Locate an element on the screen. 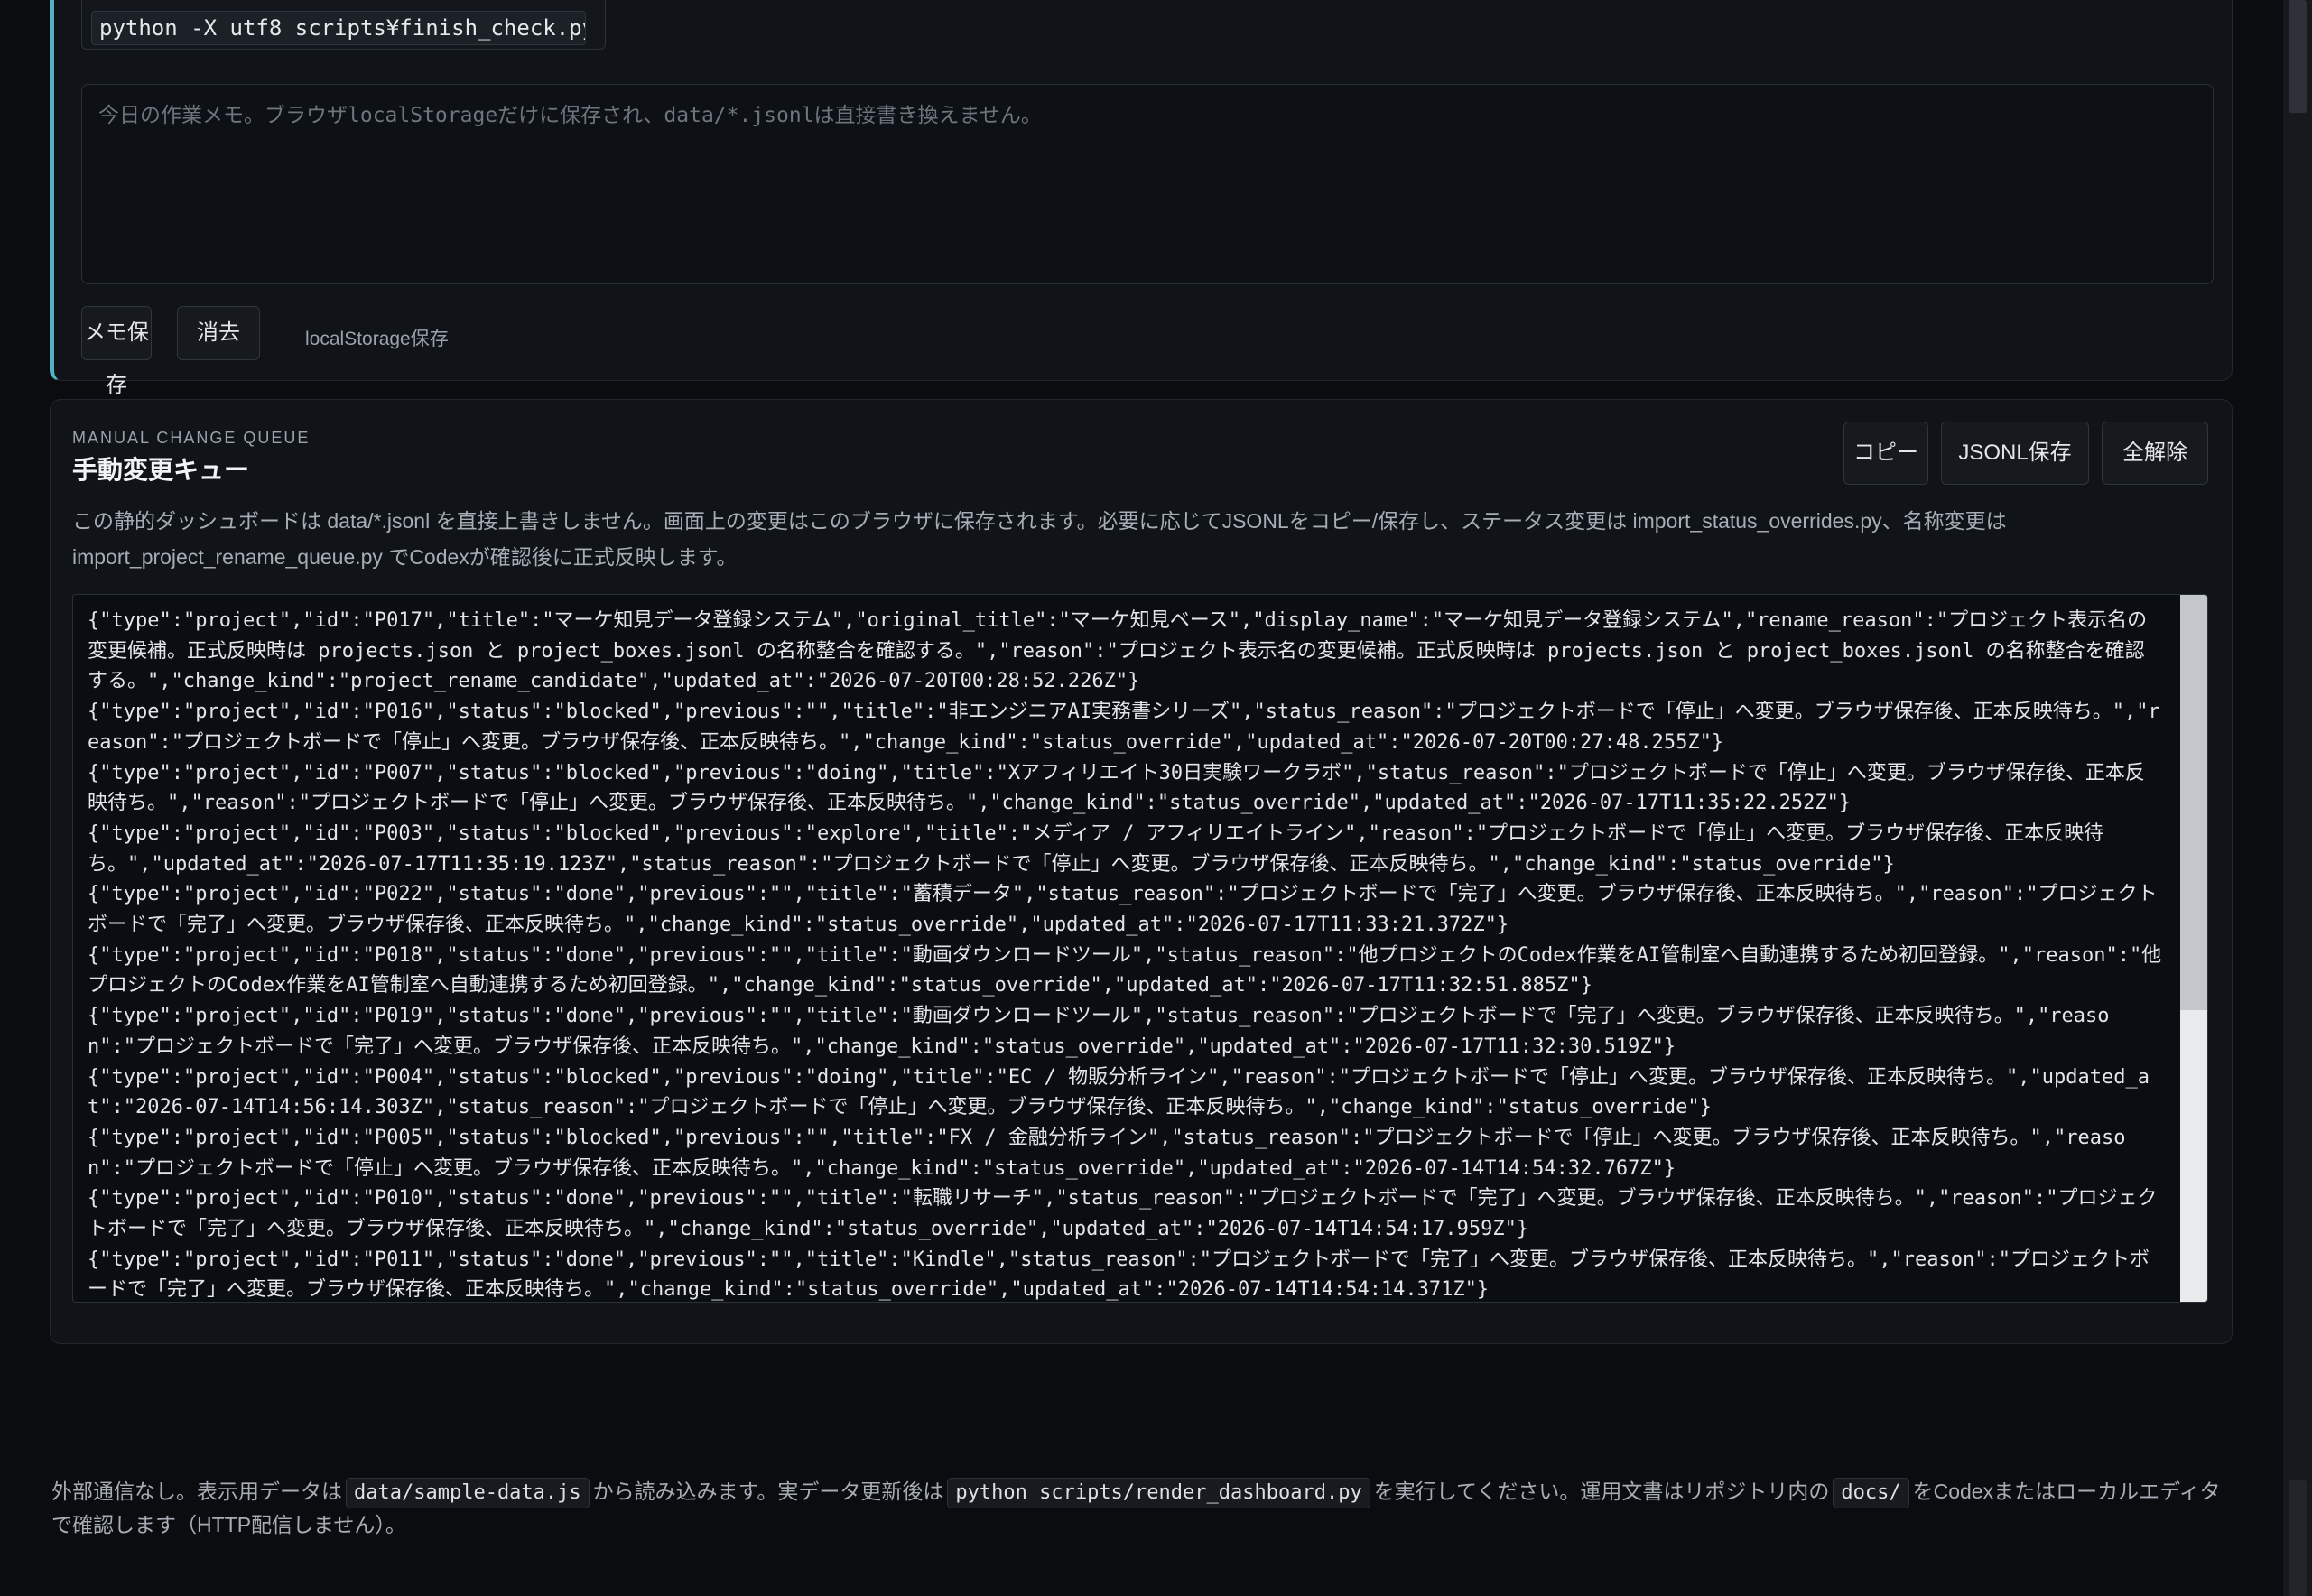  queue-jsonl-save-button: JSONL保存 is located at coordinates (2015, 453).